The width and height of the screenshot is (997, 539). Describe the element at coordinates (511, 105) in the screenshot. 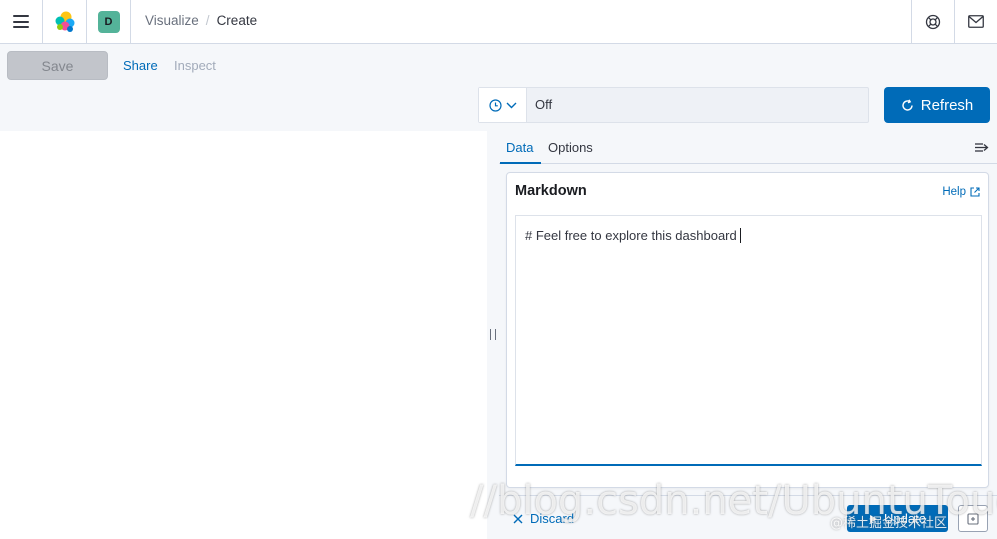

I see `chevron-down-icon` at that location.